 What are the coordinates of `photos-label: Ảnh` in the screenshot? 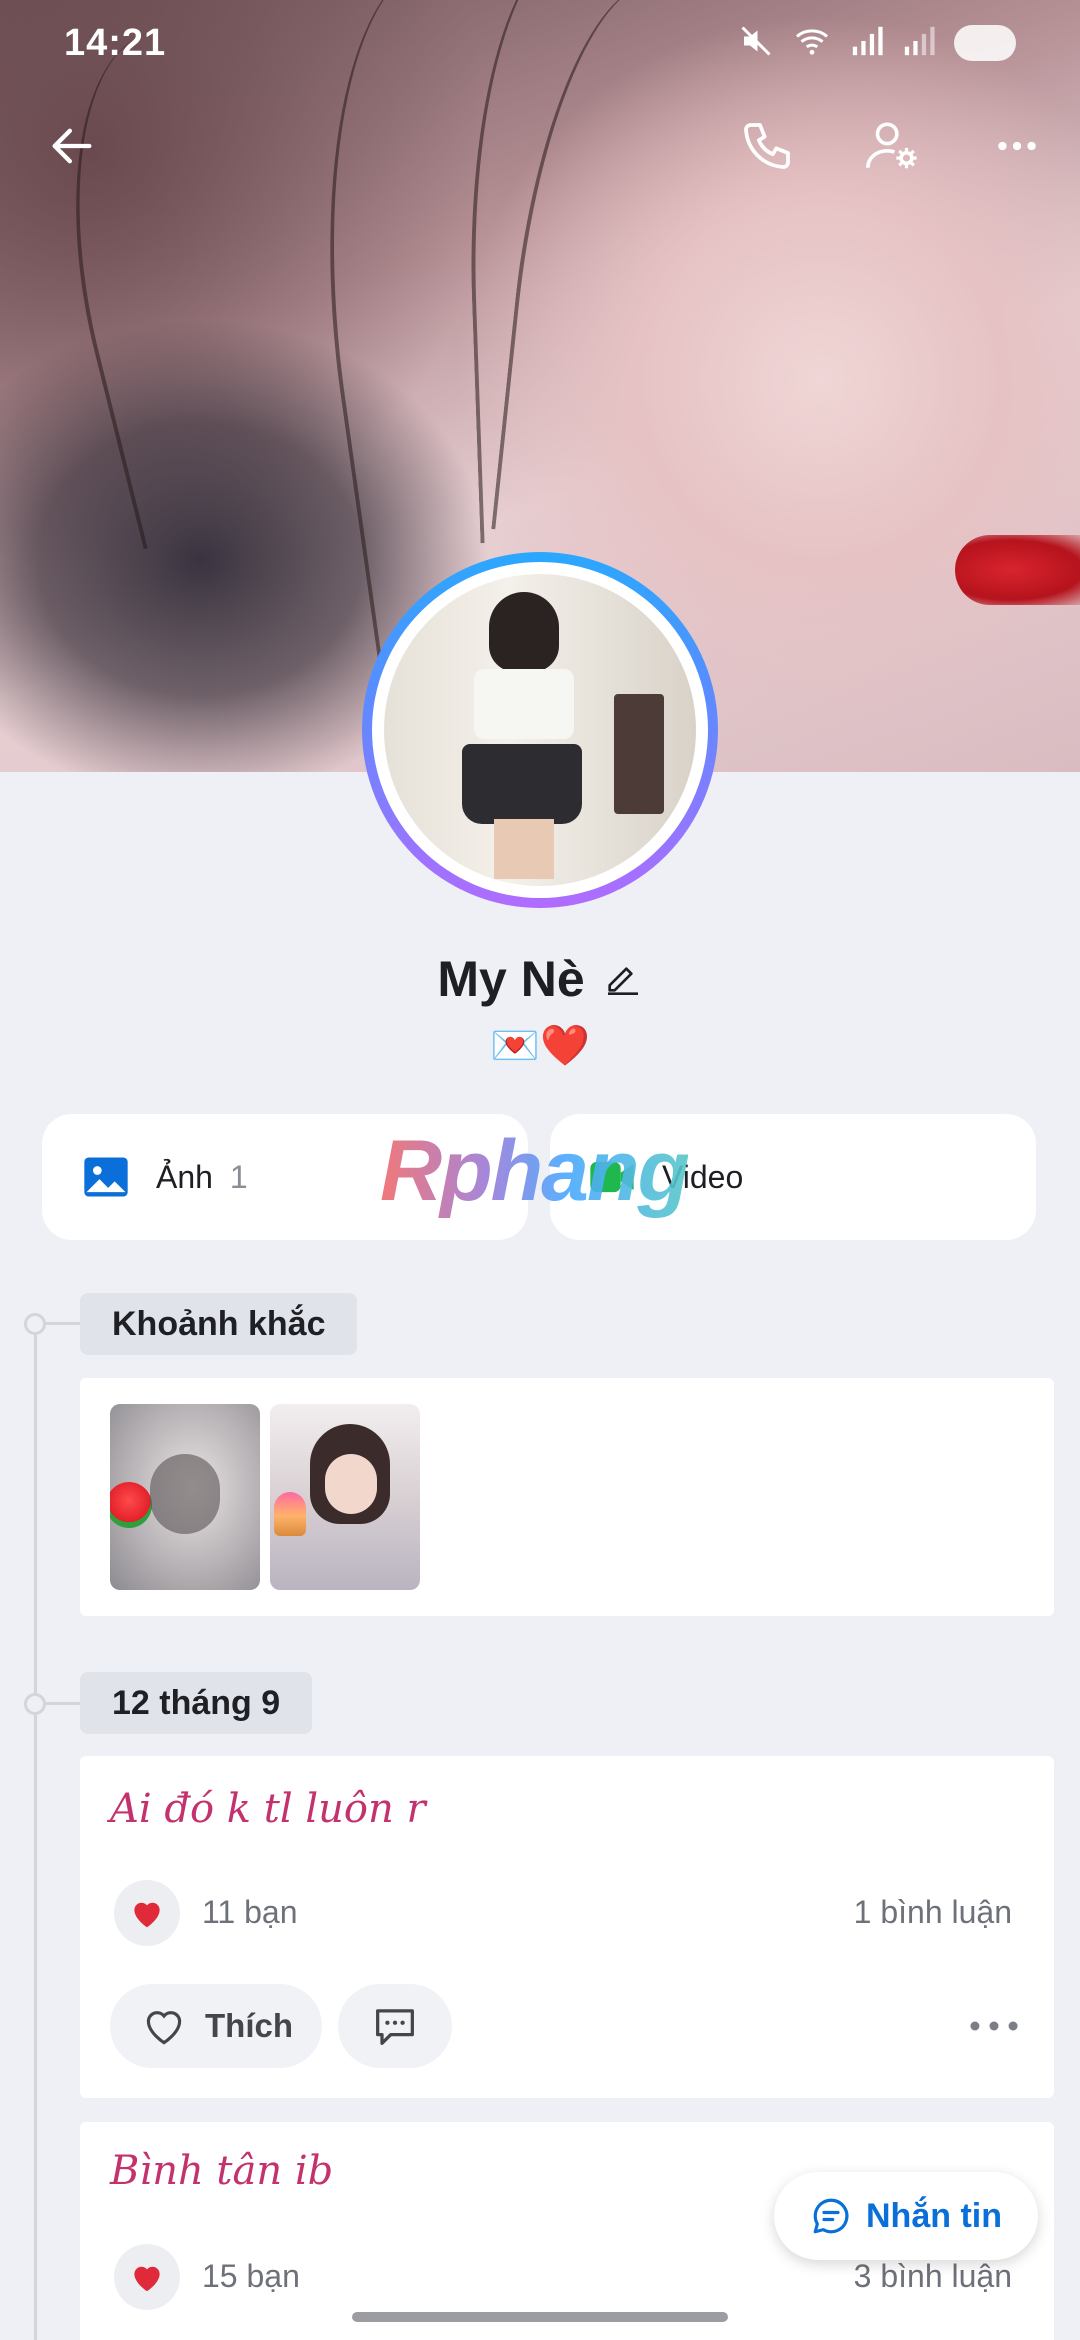 It's located at (184, 1176).